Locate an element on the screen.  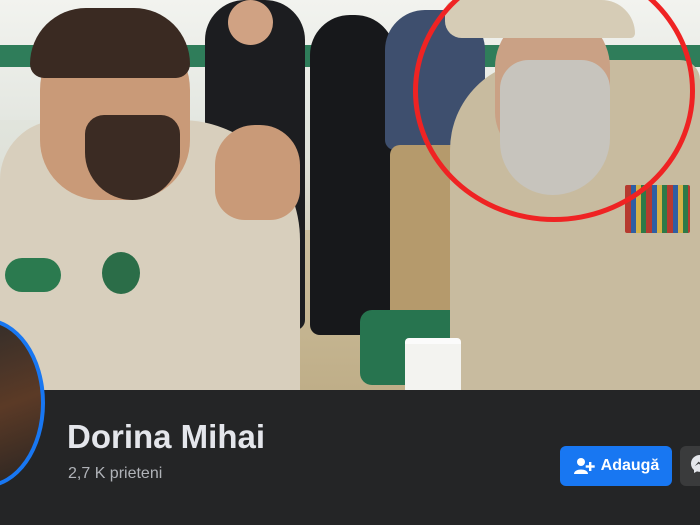
add-friend-button: Adaugă is located at coordinates (616, 466).